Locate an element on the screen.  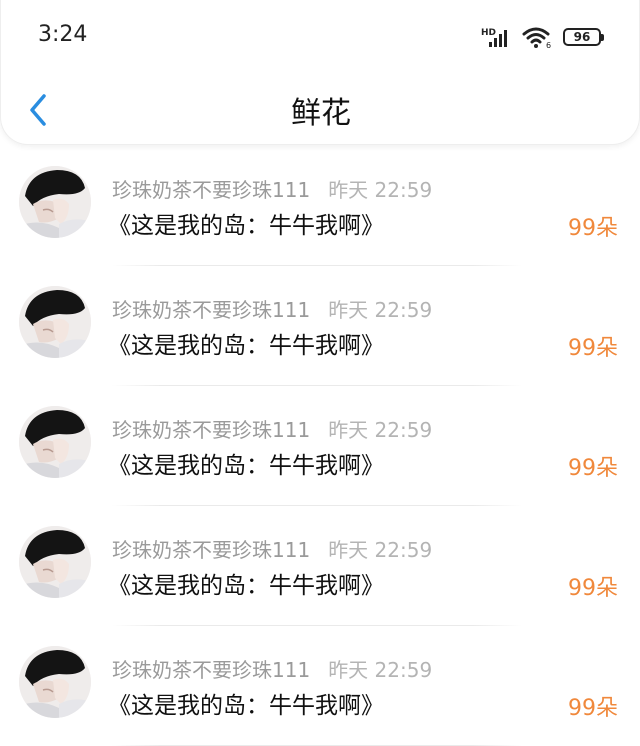
status-icons: HD 6 96 is located at coordinates (542, 37).